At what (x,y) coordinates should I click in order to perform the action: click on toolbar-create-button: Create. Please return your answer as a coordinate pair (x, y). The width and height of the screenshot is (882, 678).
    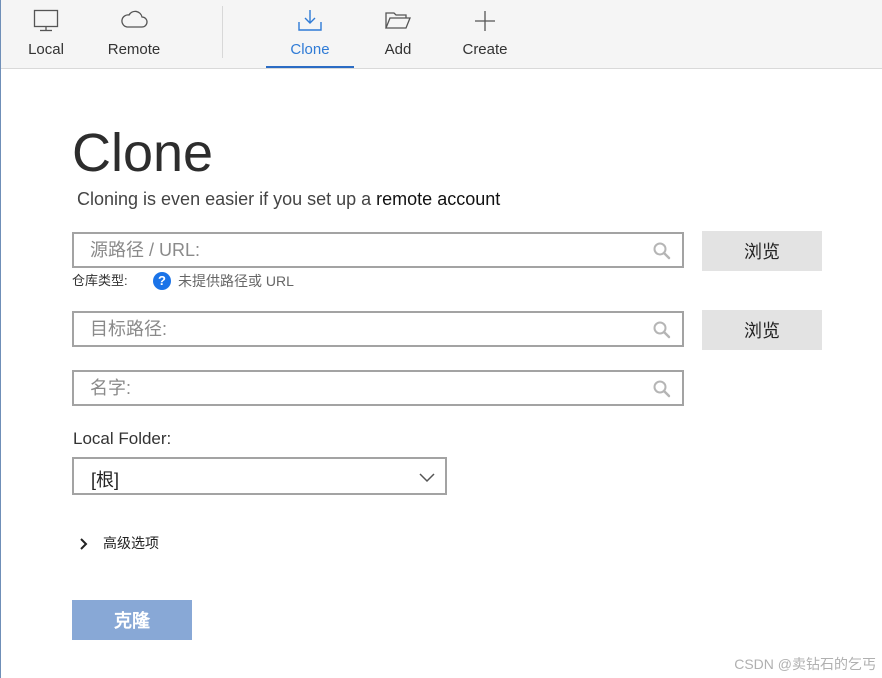
    Looking at the image, I should click on (485, 34).